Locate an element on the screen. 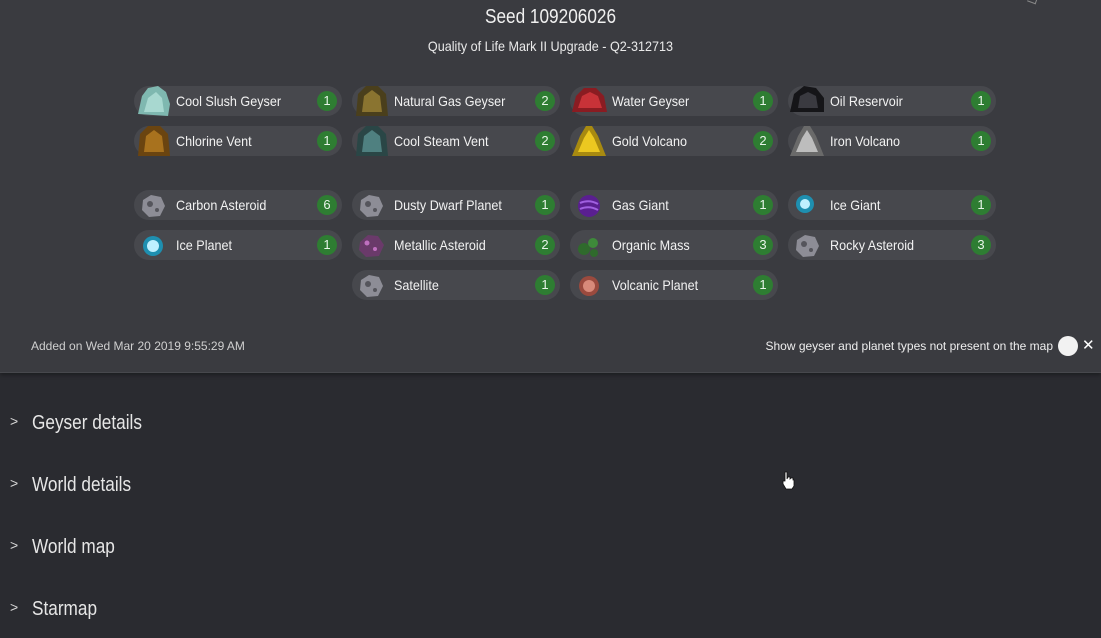  water-geyser-icon is located at coordinates (589, 100).